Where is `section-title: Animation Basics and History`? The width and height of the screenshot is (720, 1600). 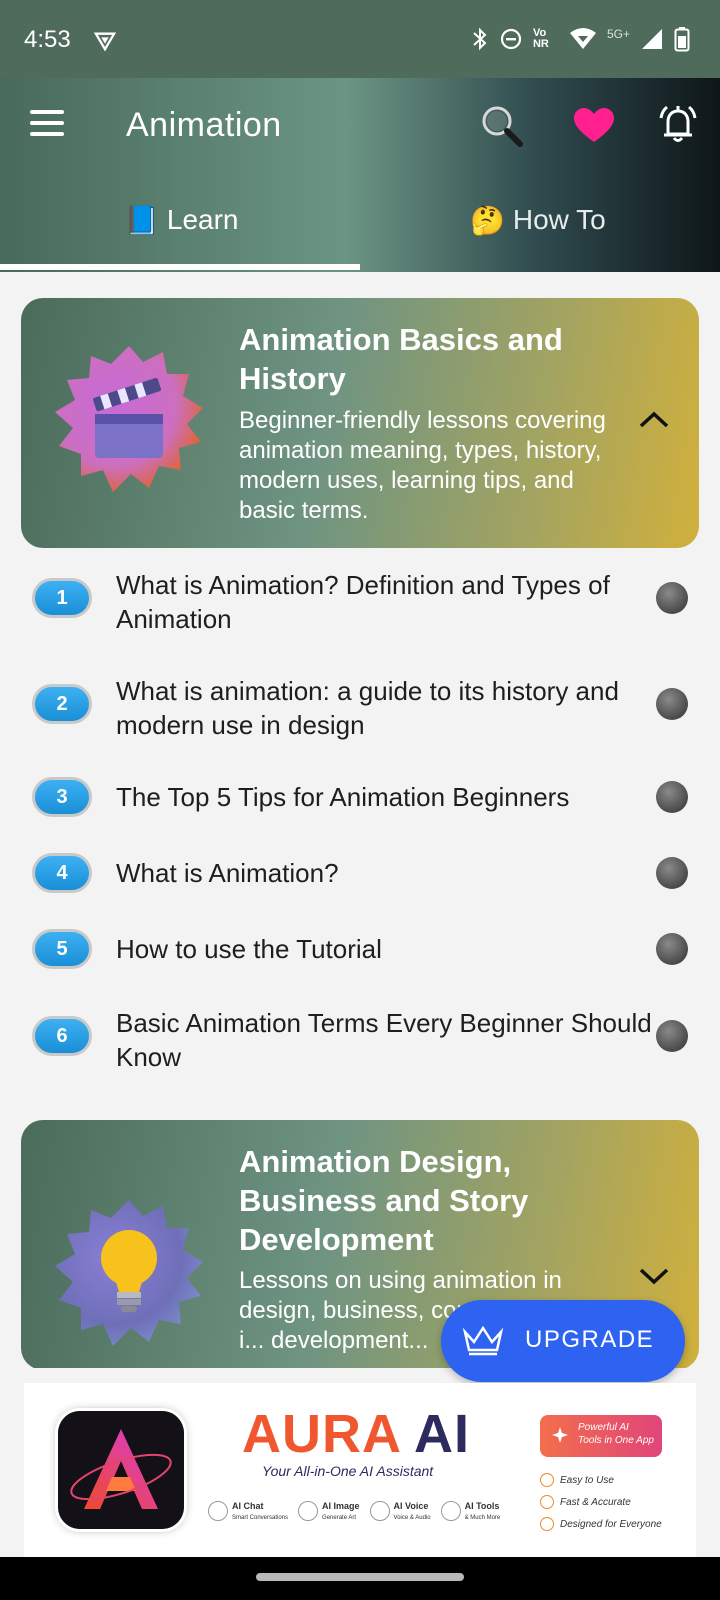 section-title: Animation Basics and History is located at coordinates (401, 359).